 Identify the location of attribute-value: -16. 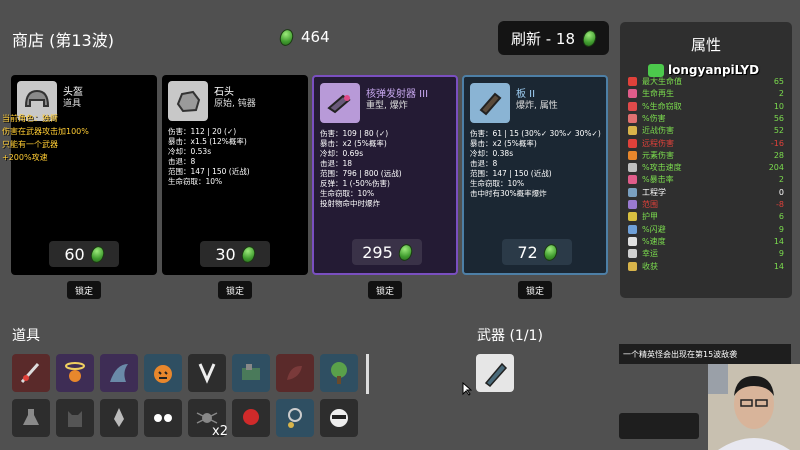
(777, 143).